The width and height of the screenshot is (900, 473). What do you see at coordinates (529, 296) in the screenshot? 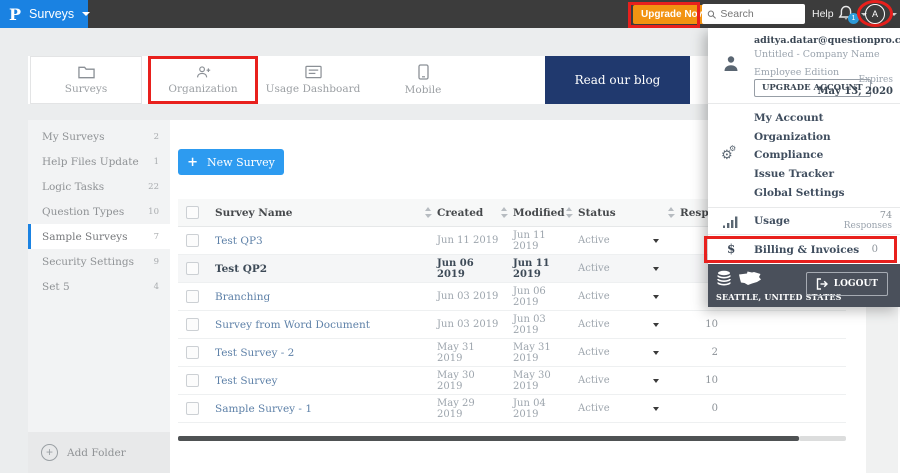
I see `modified-date: Jun 06 2019` at bounding box center [529, 296].